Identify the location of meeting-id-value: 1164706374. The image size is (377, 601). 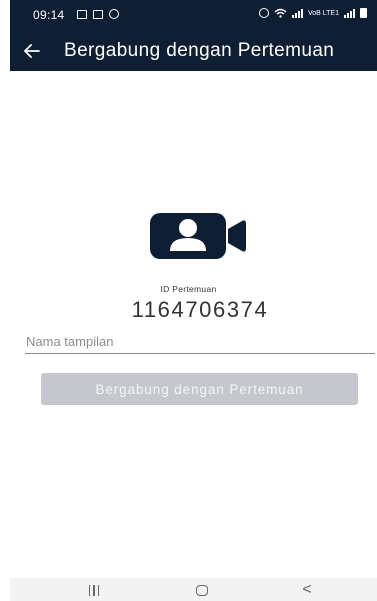
(200, 309).